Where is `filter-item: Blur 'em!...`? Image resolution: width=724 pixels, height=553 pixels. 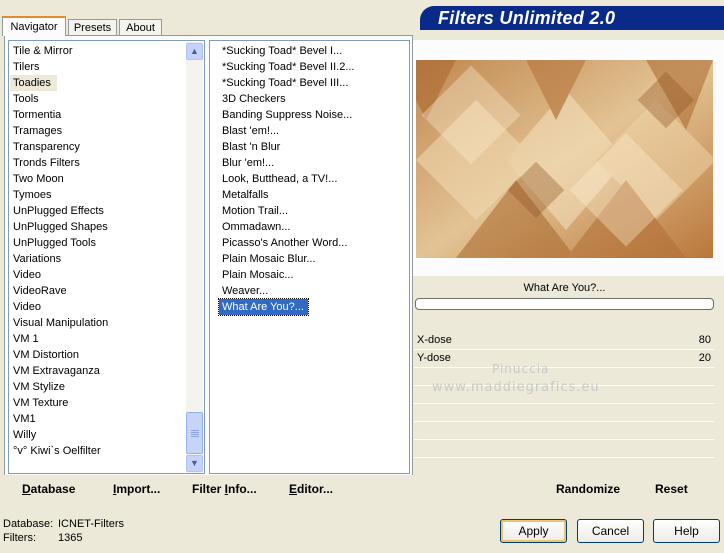
filter-item: Blur 'em!... is located at coordinates (313, 163).